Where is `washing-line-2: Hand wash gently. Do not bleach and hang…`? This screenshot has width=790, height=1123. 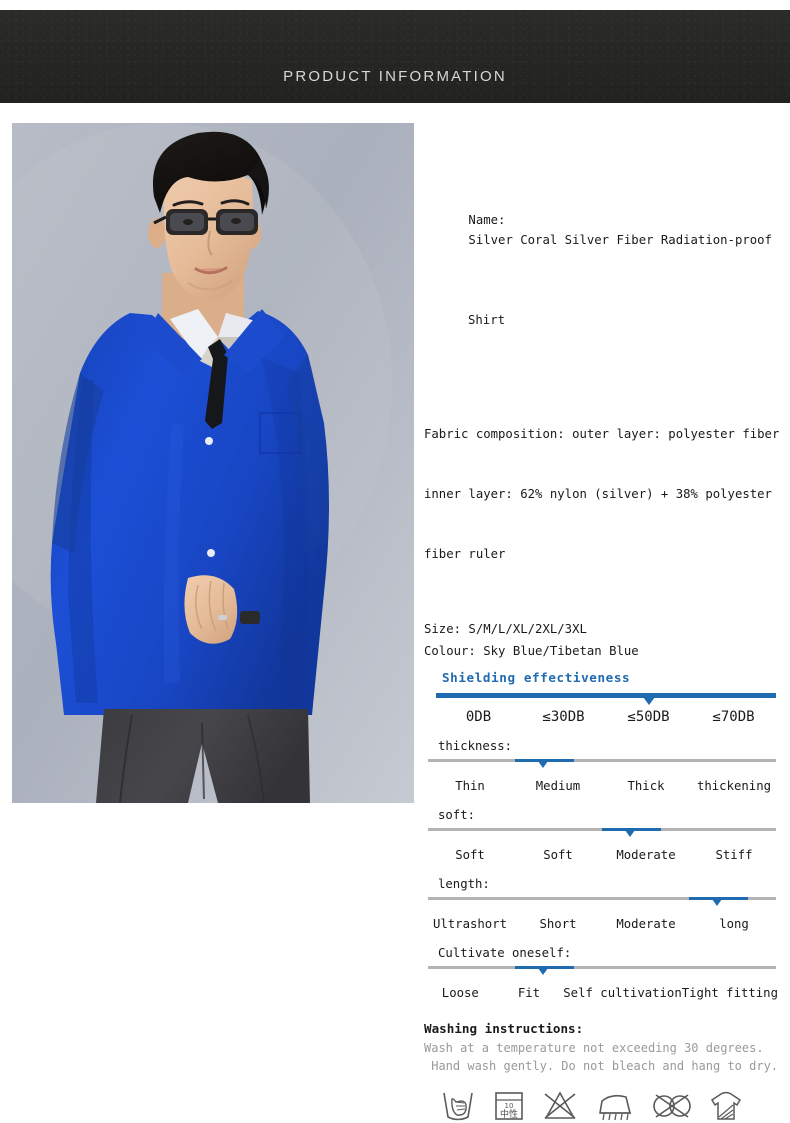 washing-line-2: Hand wash gently. Do not bleach and hang… is located at coordinates (601, 1066).